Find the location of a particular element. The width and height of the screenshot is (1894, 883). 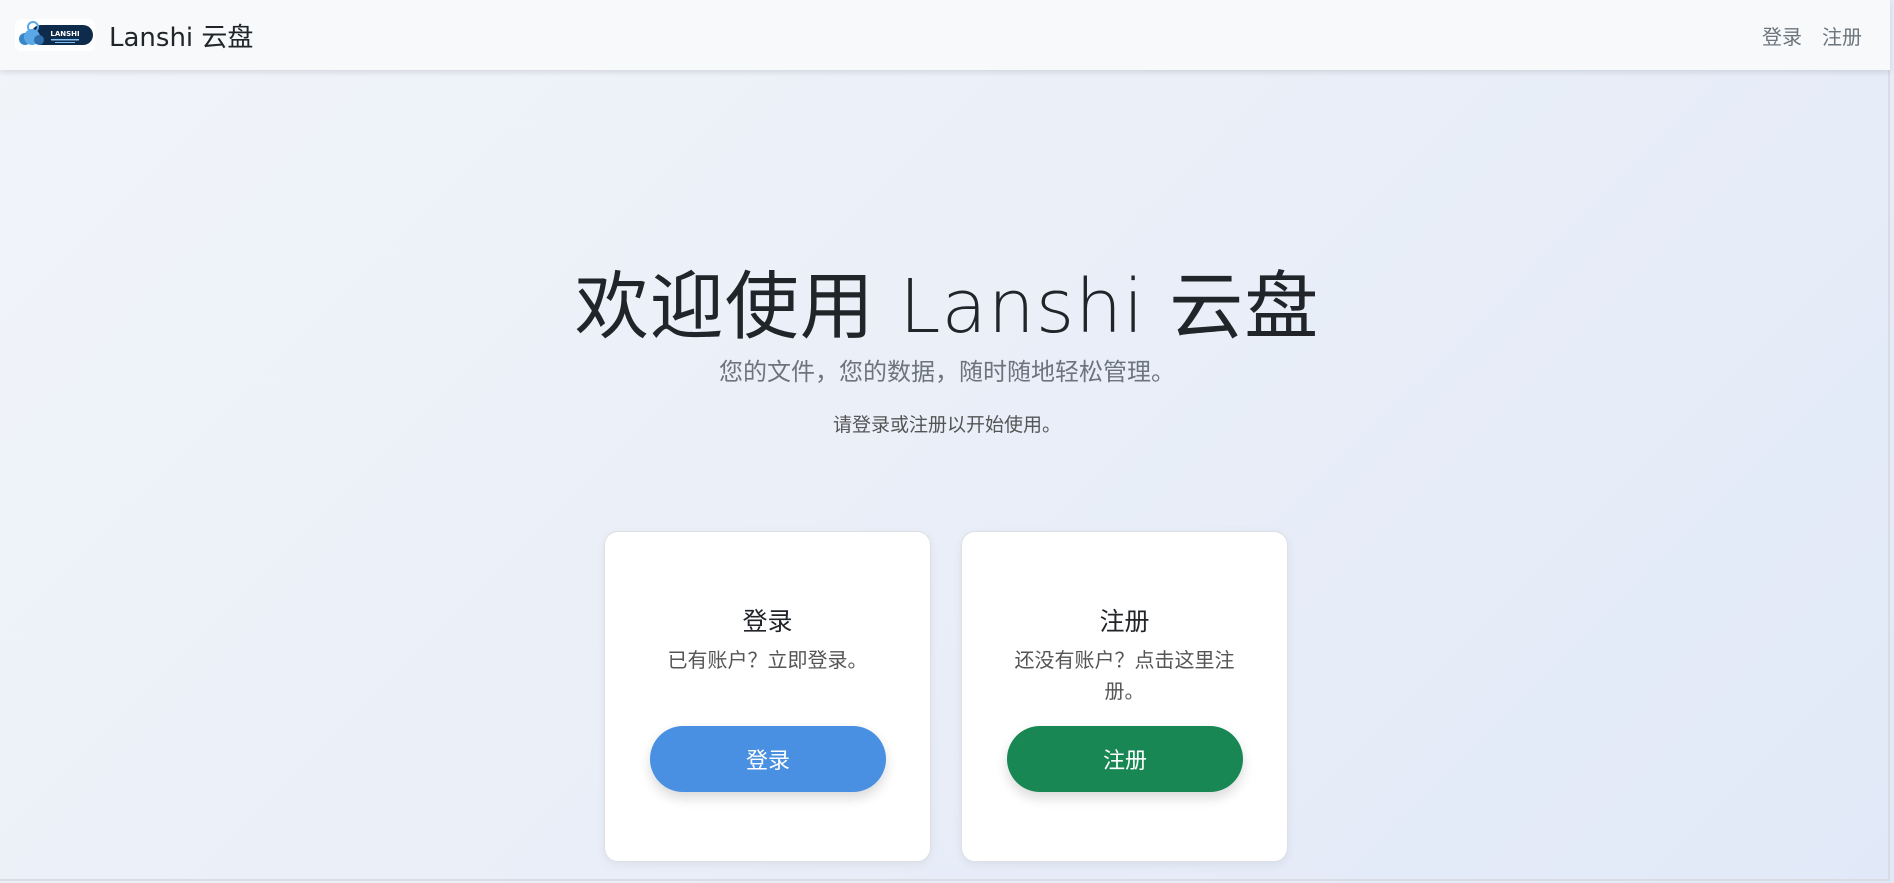

nav-register-link: 注册 is located at coordinates (1842, 35).